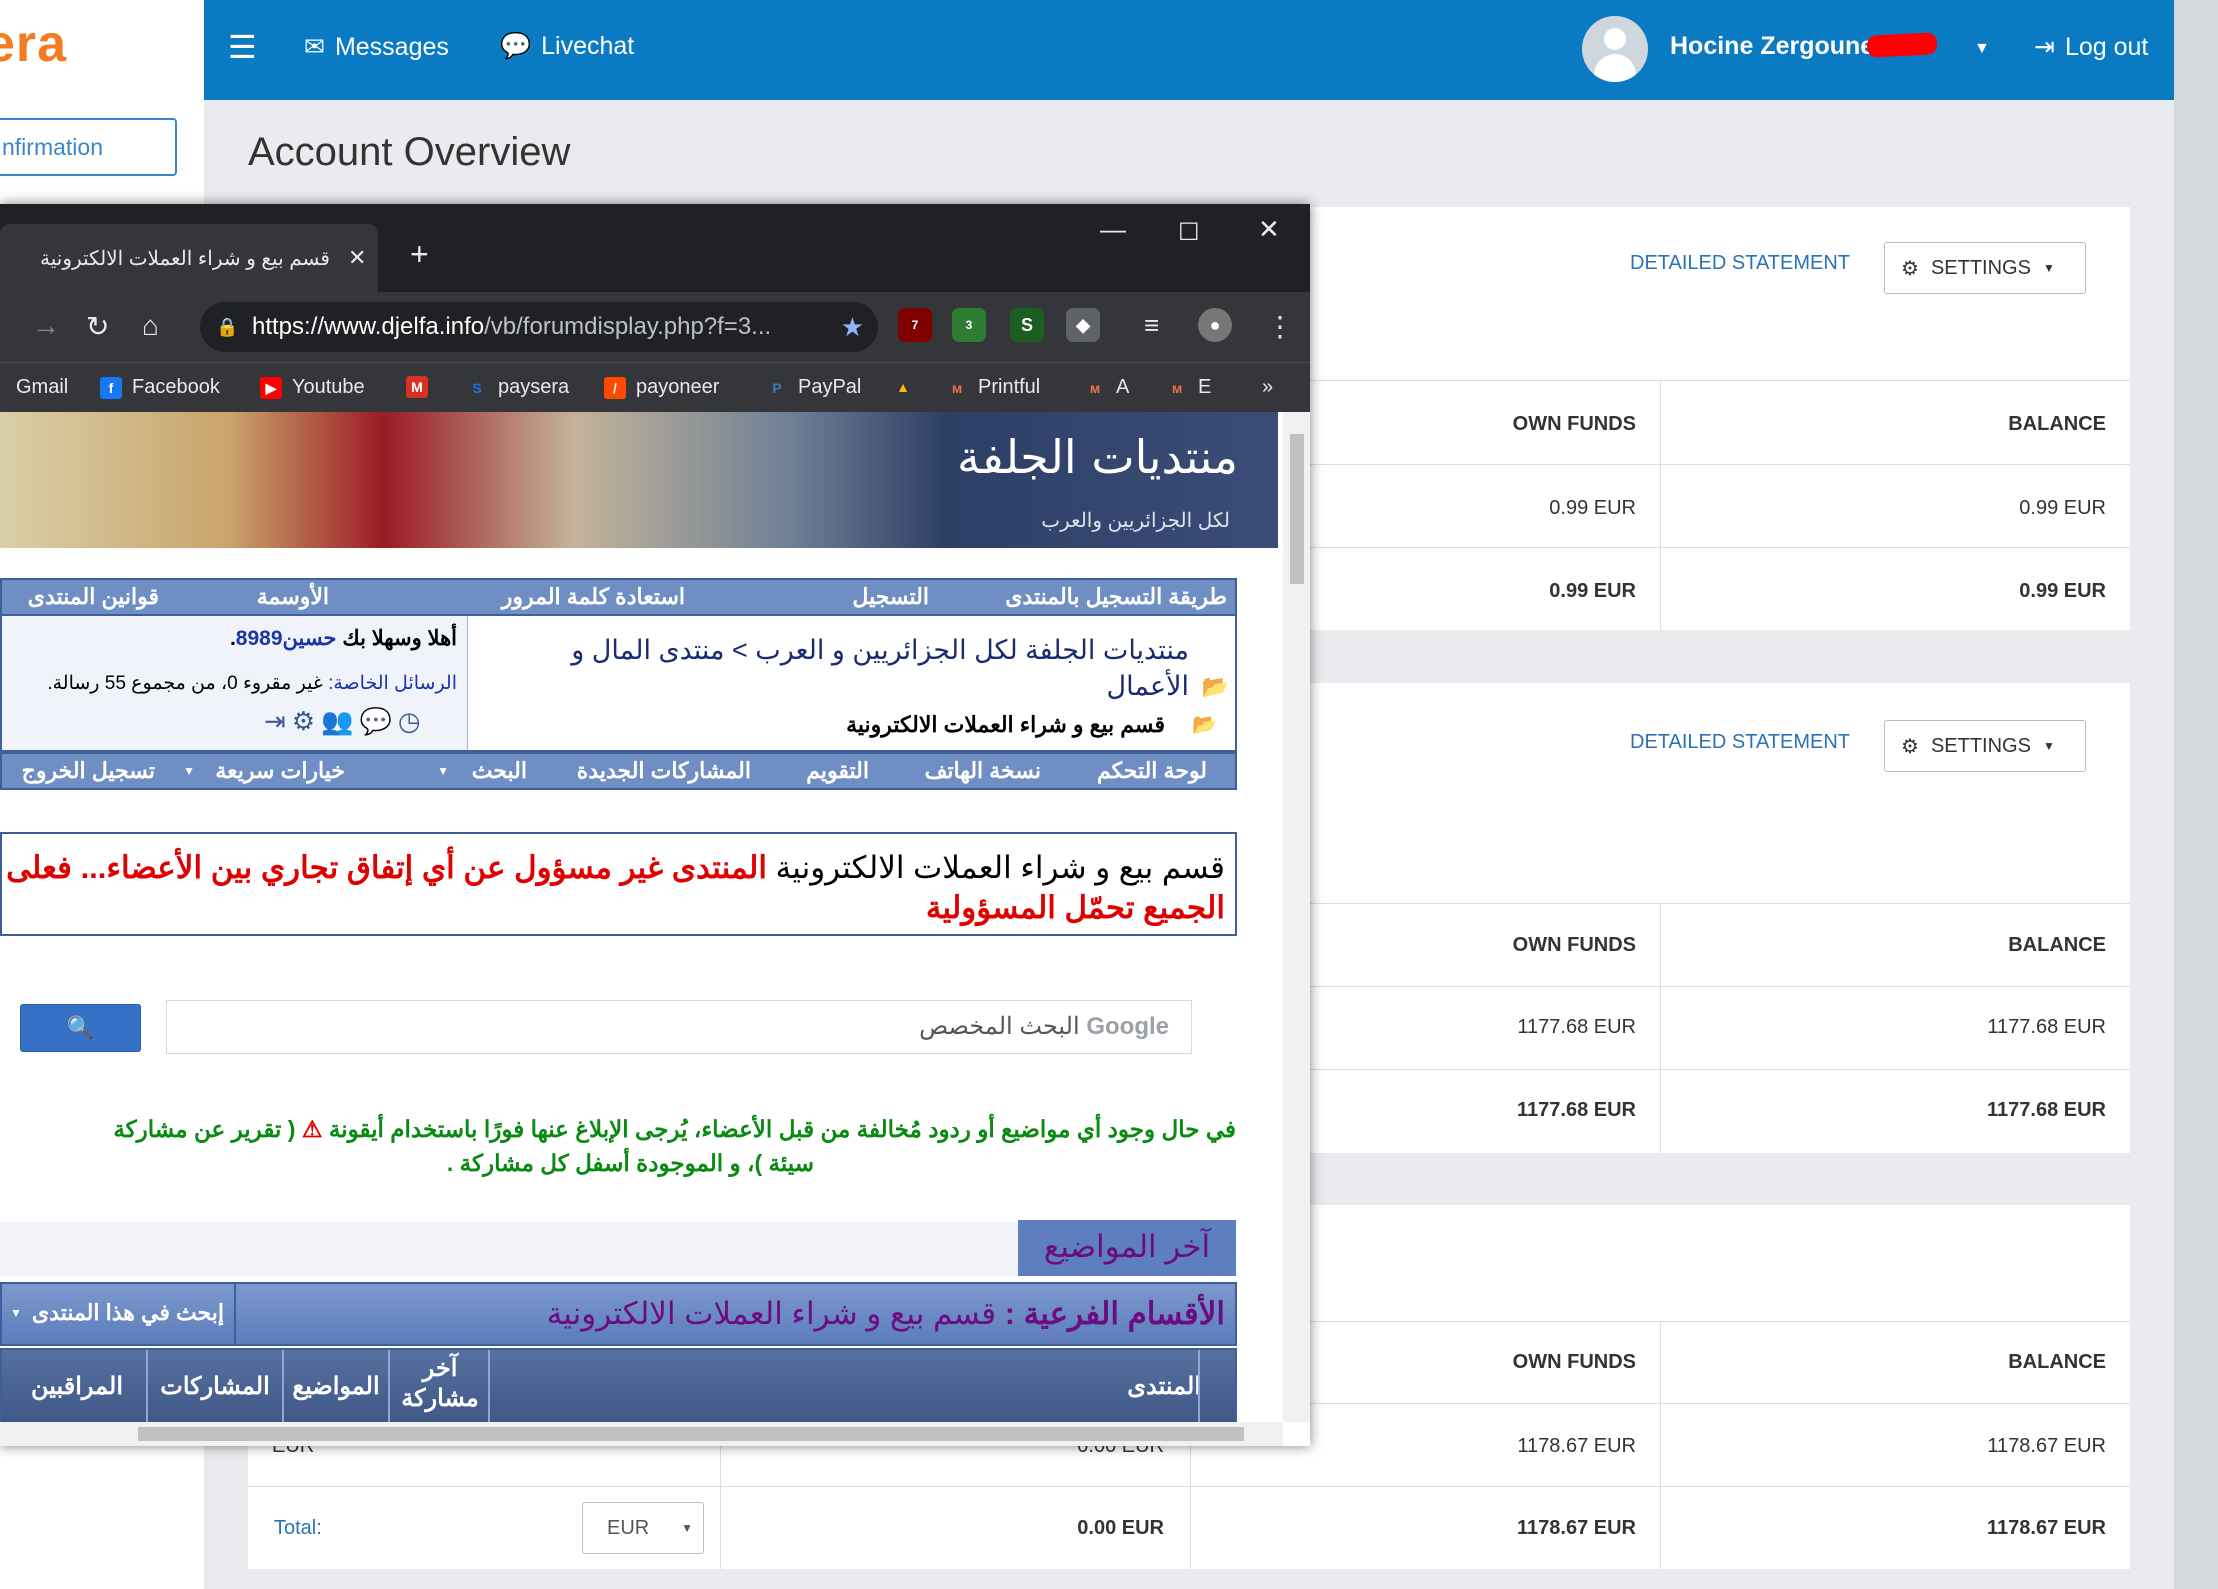 This screenshot has width=2218, height=1589. I want to click on google-drive-icon: ▲, so click(903, 387).